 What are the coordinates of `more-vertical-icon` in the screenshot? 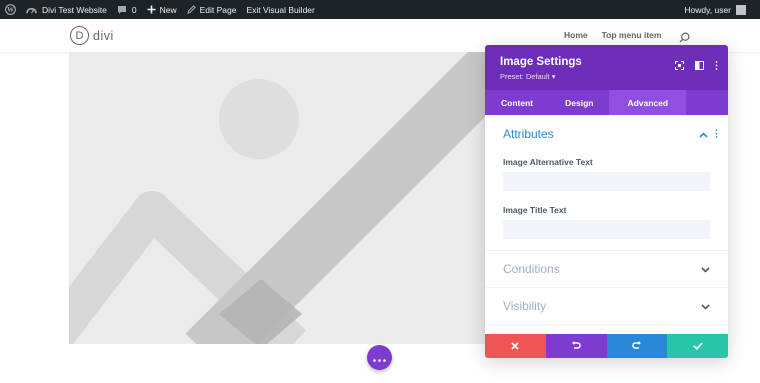 It's located at (716, 66).